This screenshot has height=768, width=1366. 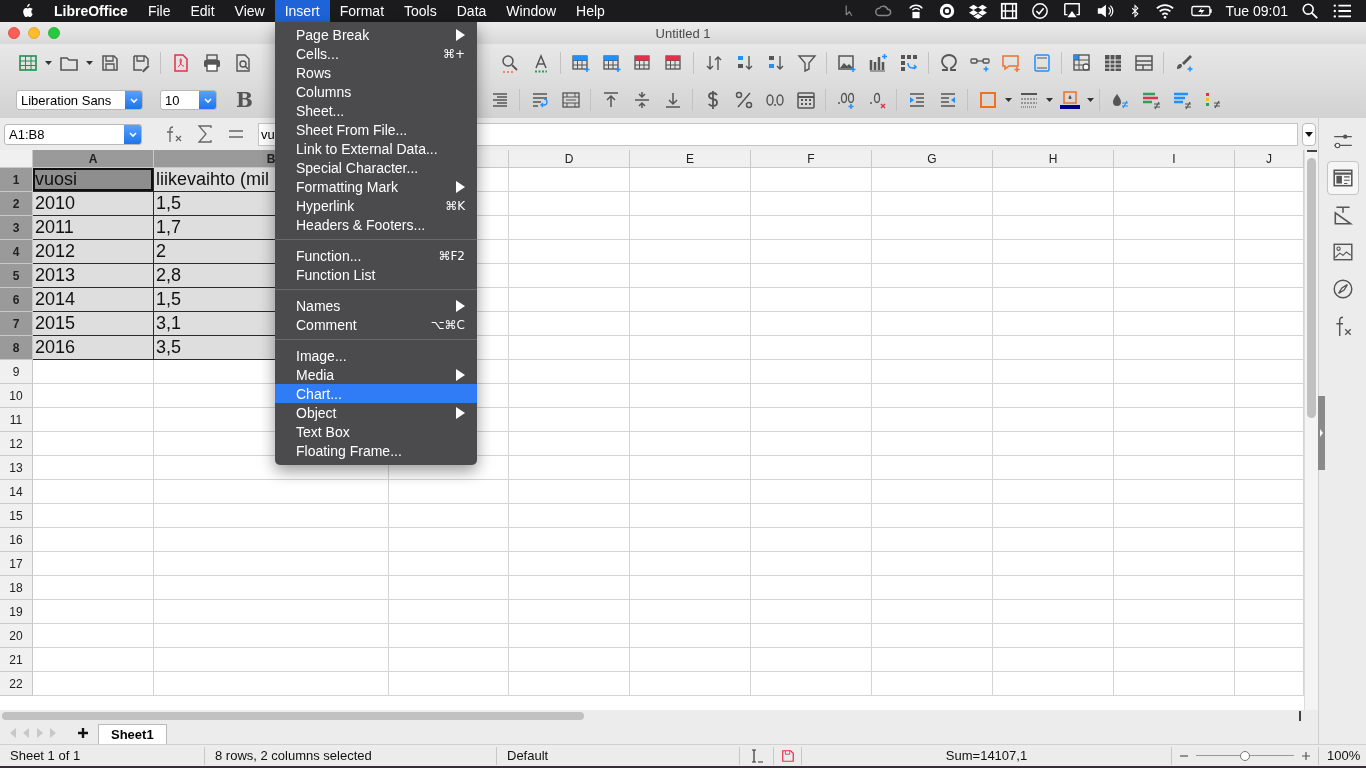 What do you see at coordinates (420, 11) in the screenshot?
I see `menu-bar-item: Tools` at bounding box center [420, 11].